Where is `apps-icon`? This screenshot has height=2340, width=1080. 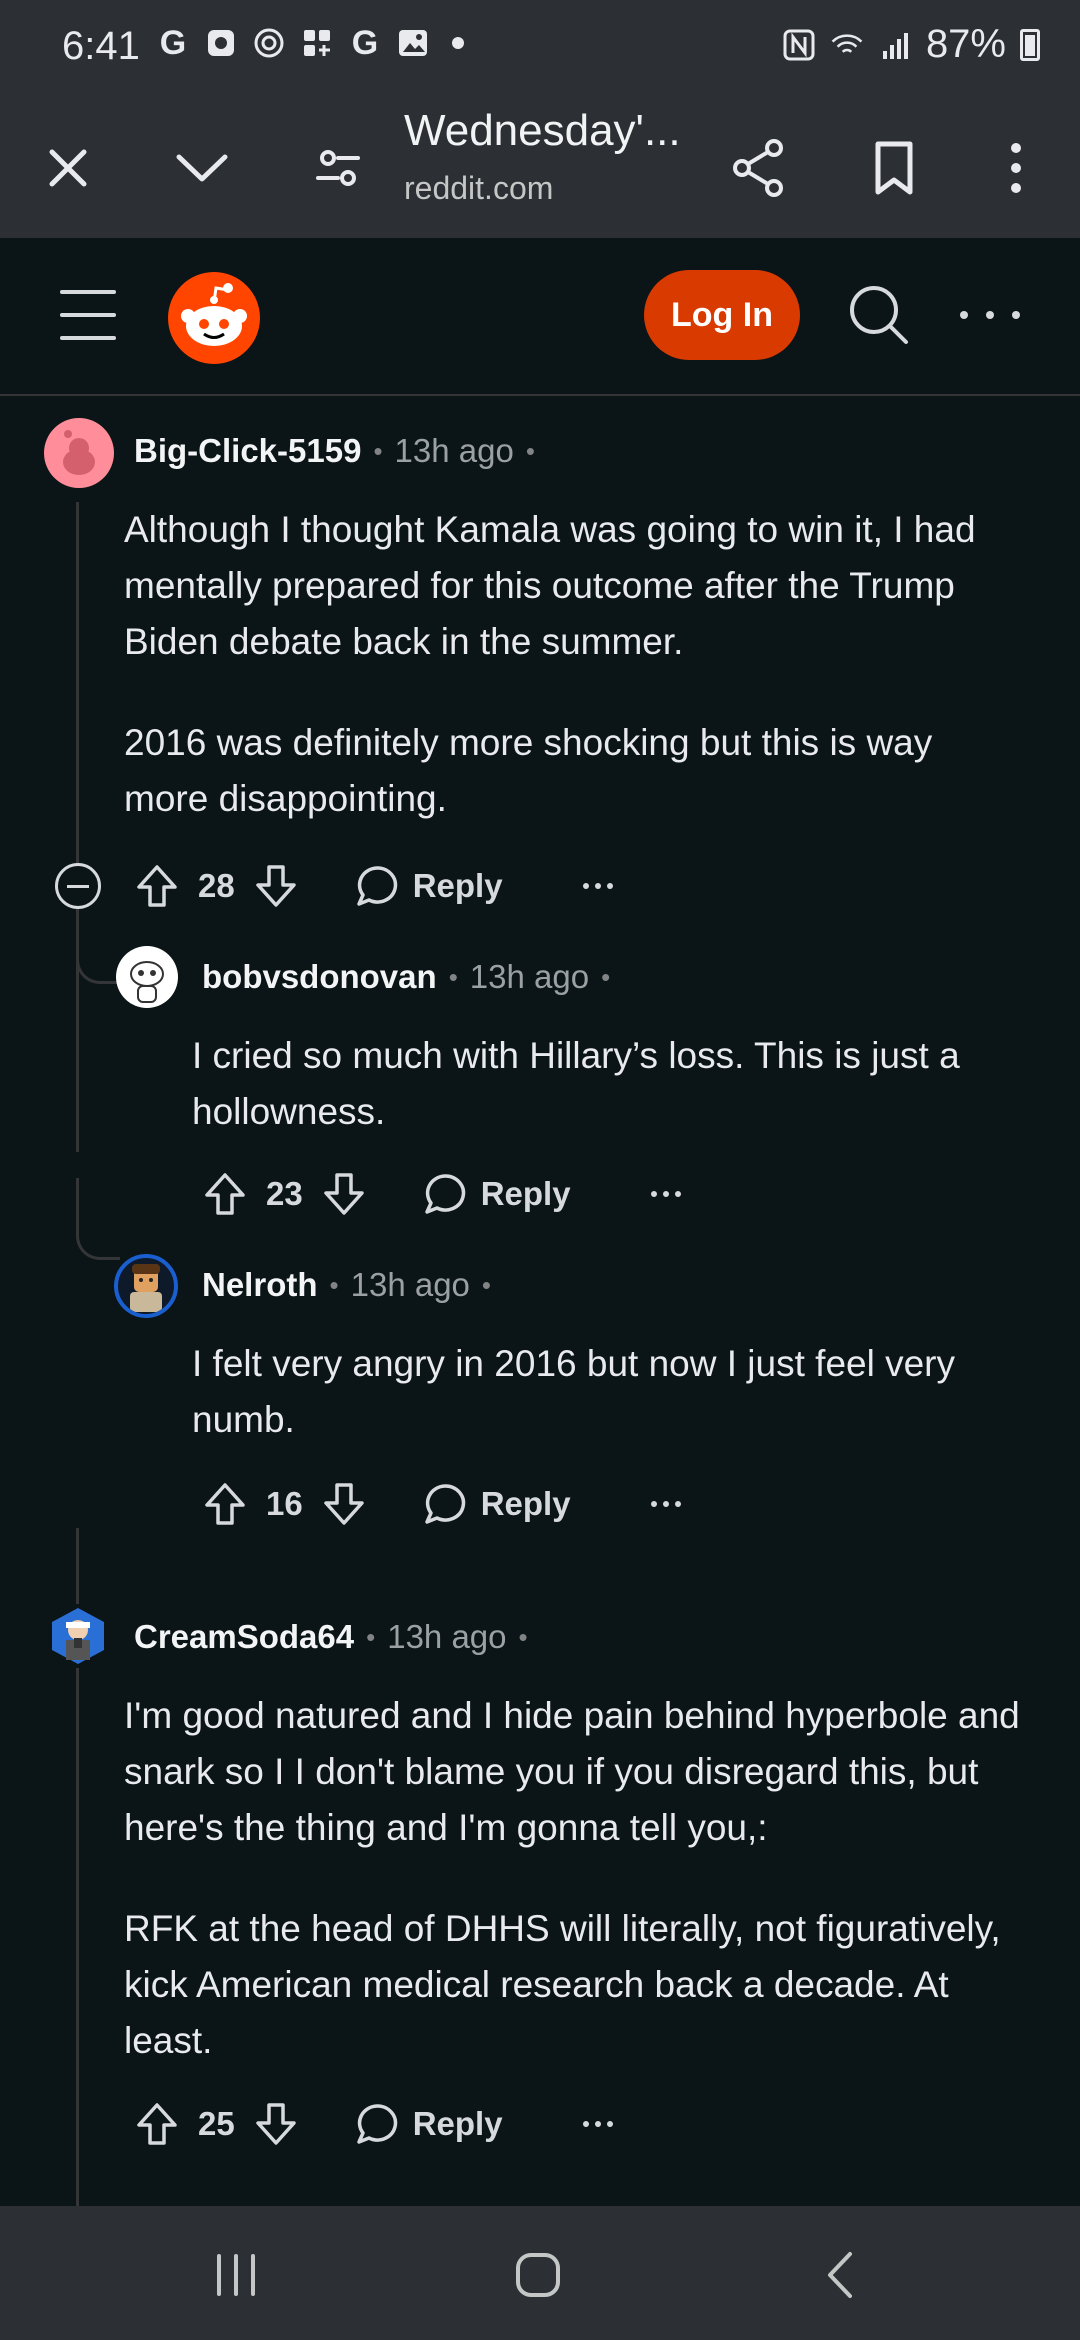
apps-icon is located at coordinates (317, 43).